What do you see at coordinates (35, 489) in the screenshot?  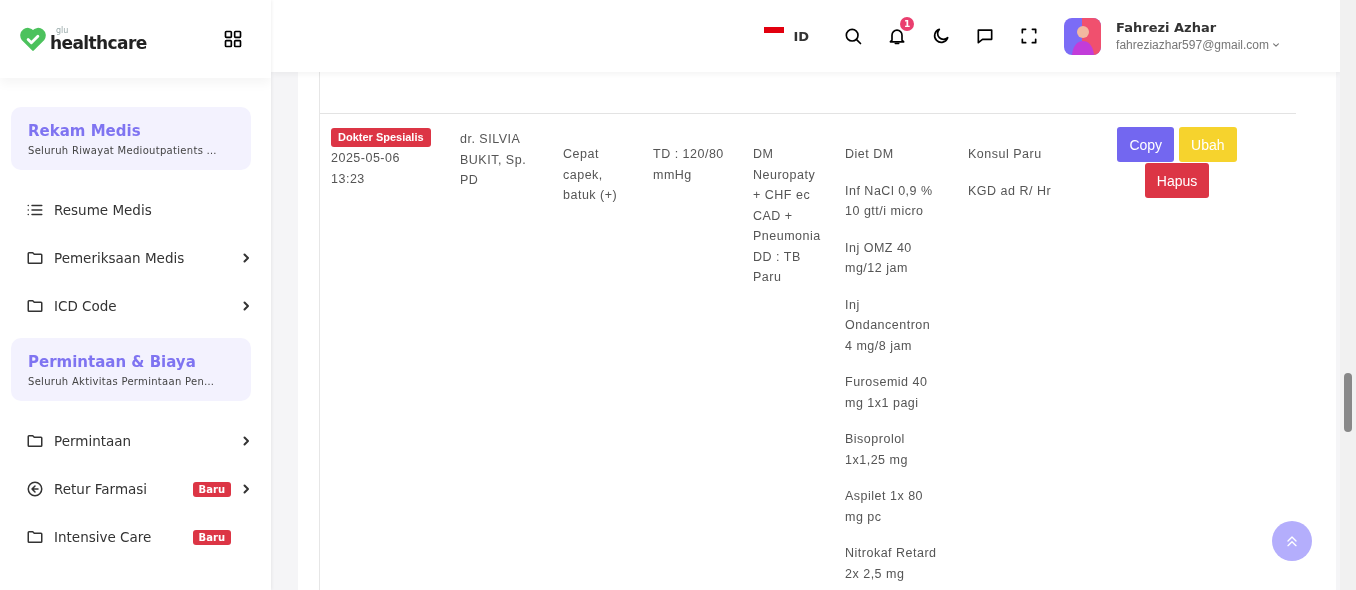 I see `arrow-circle-icon` at bounding box center [35, 489].